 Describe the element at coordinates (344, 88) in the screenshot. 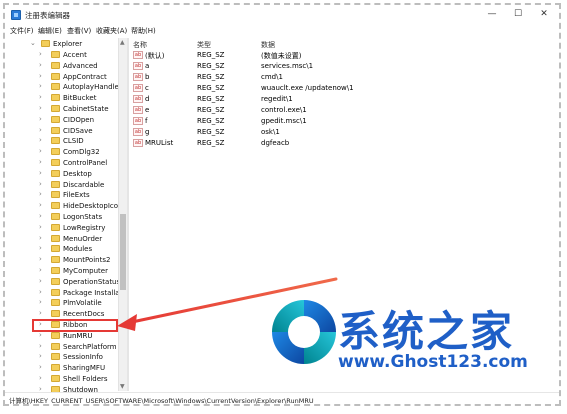

I see `value-row: ab c REG_SZ wuauclt.exe /updatenow\1` at that location.